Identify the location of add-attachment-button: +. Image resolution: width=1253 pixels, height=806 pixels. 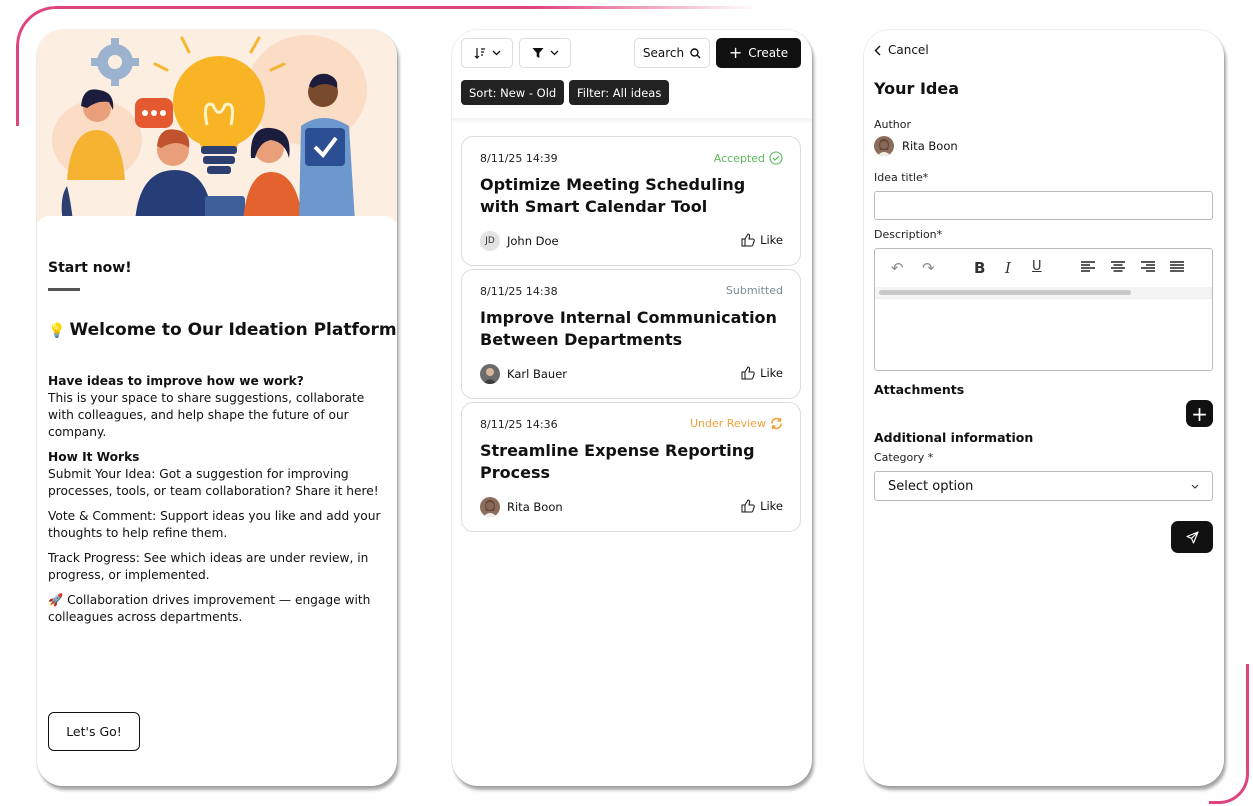
(1199, 413).